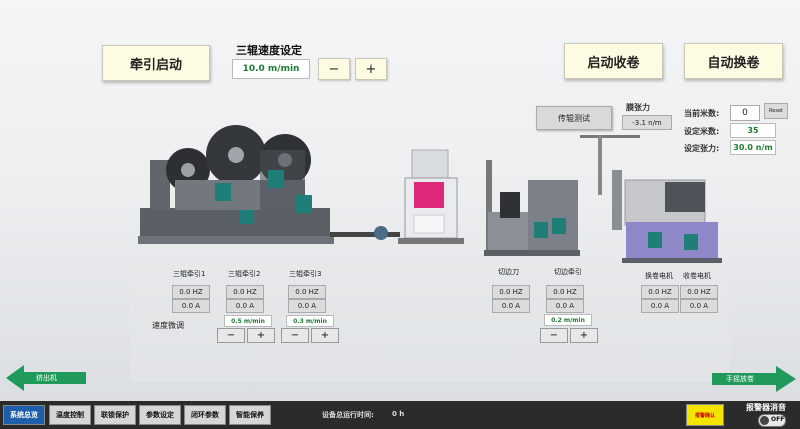  What do you see at coordinates (568, 272) in the screenshot?
I see `motor-label-trim-traction: 切边牵引` at bounding box center [568, 272].